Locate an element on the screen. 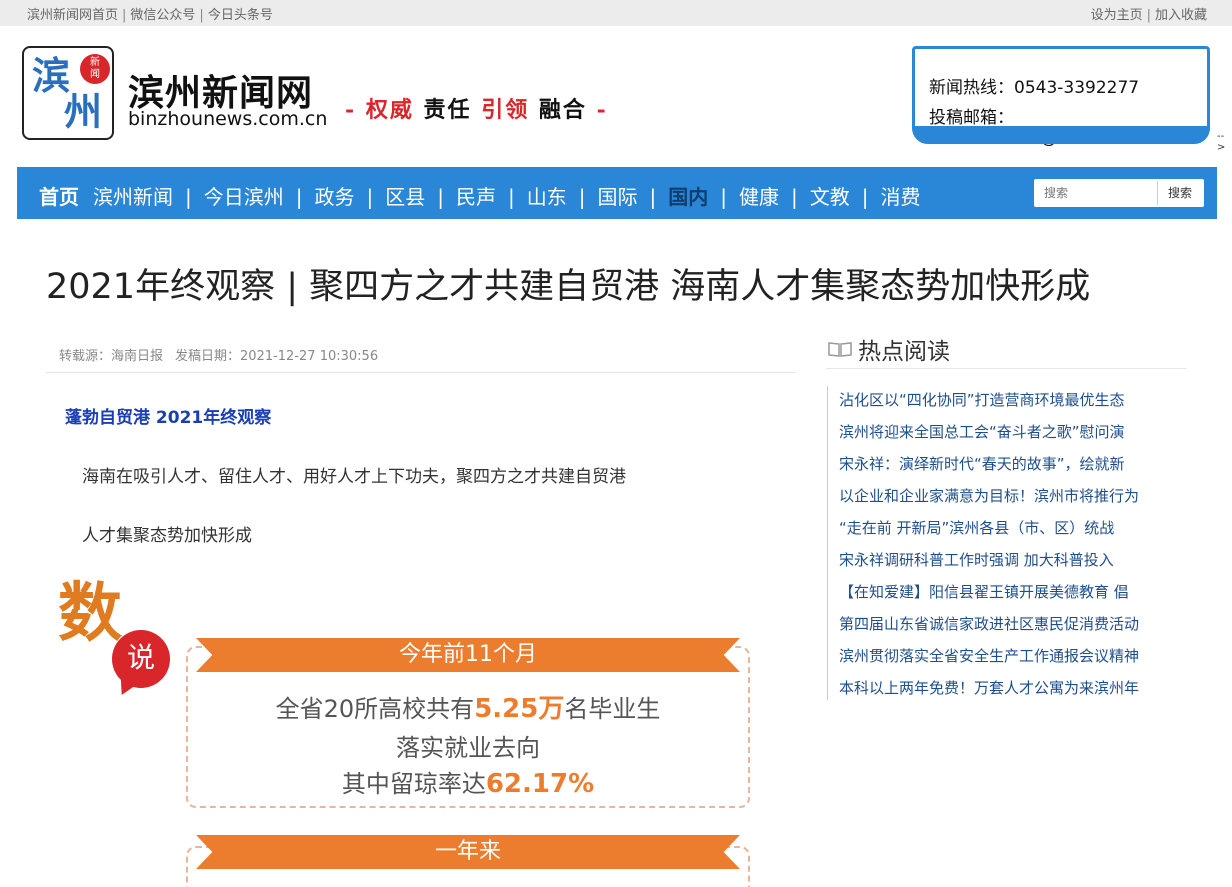  nav-item-shandong: 山东 is located at coordinates (547, 195).